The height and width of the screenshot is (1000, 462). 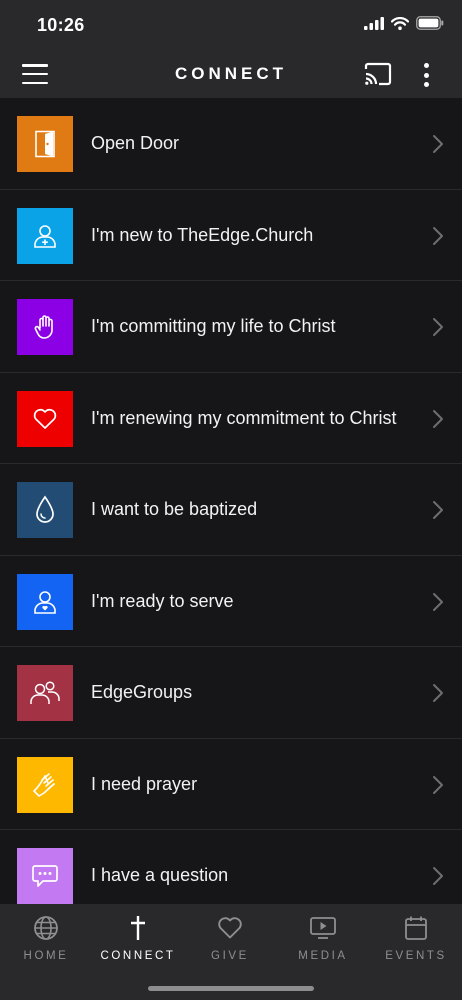 I want to click on tab-label: MEDIA, so click(x=323, y=956).